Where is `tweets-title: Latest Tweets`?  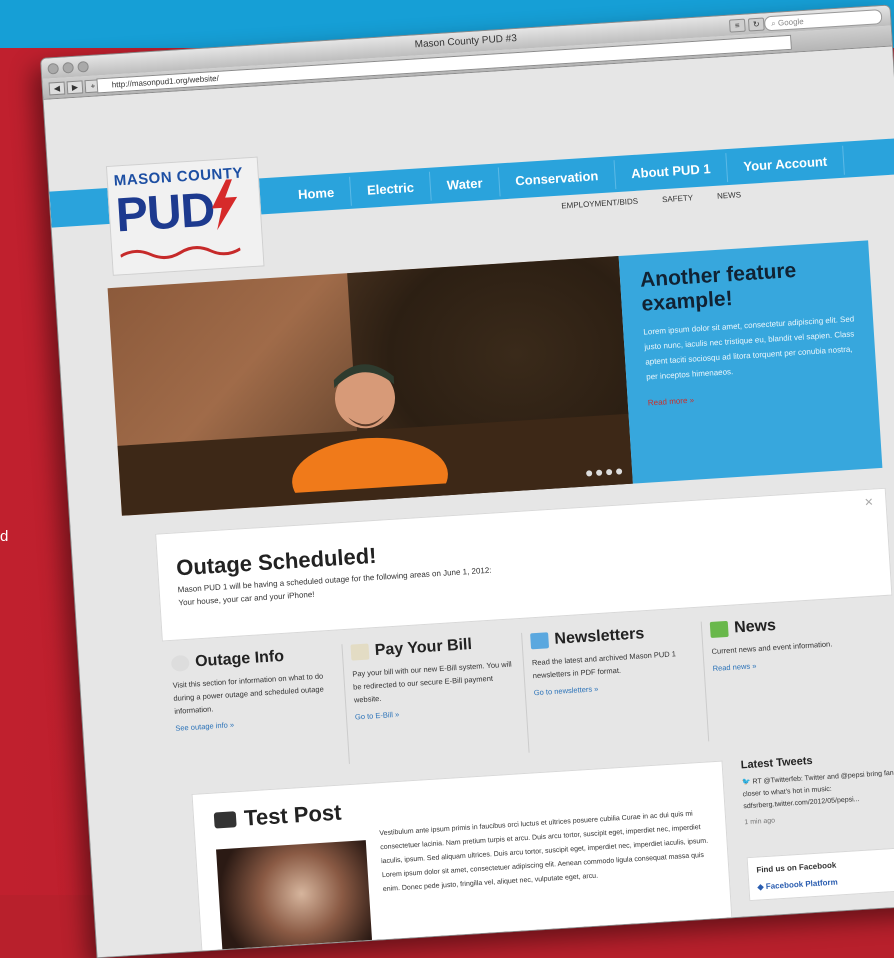
tweets-title: Latest Tweets is located at coordinates (776, 763).